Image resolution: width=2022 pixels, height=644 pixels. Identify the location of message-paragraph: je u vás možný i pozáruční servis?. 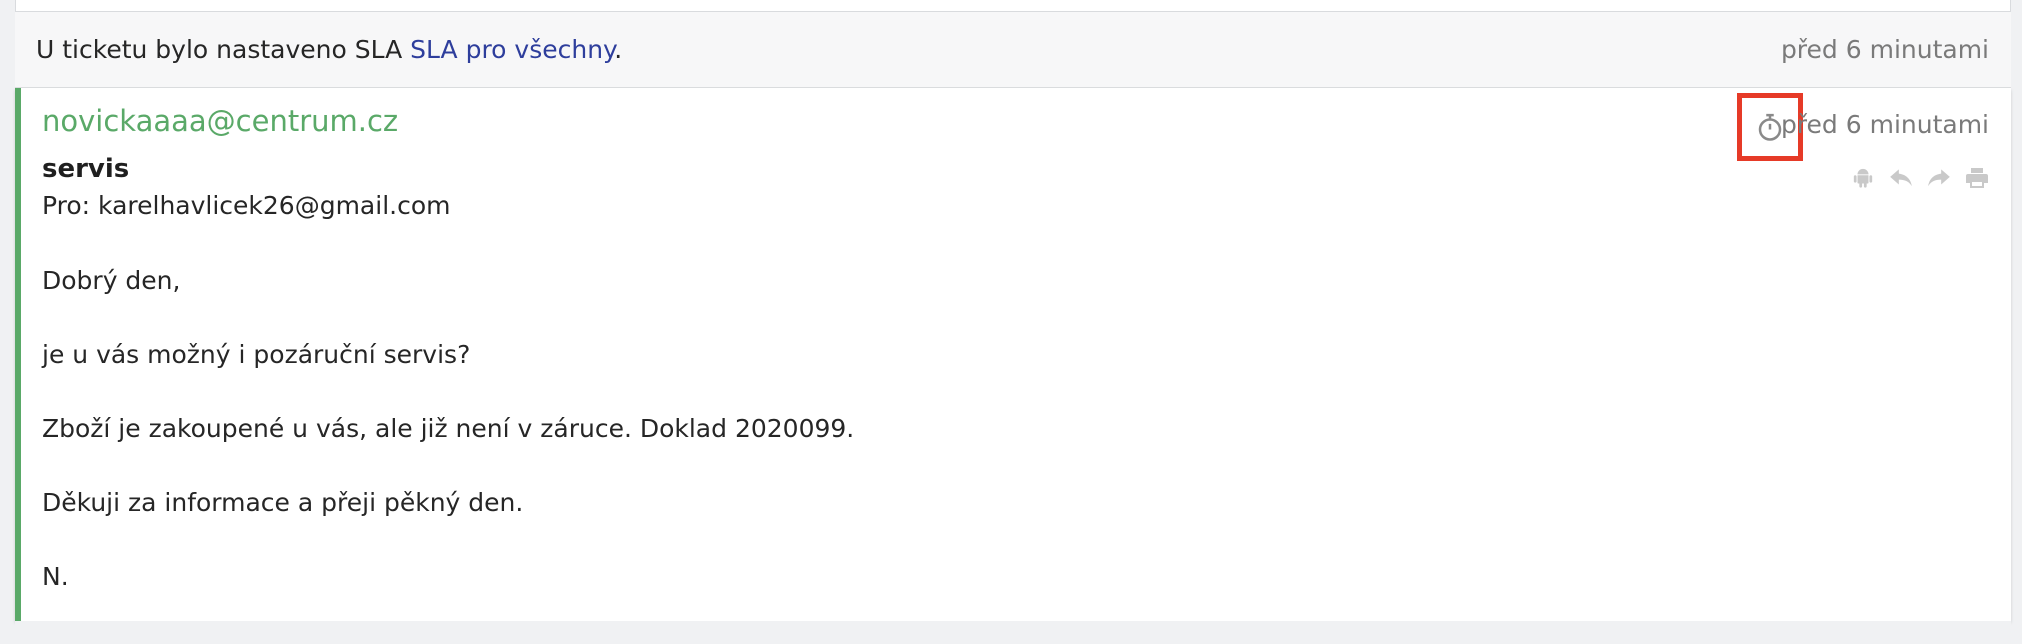
(256, 354).